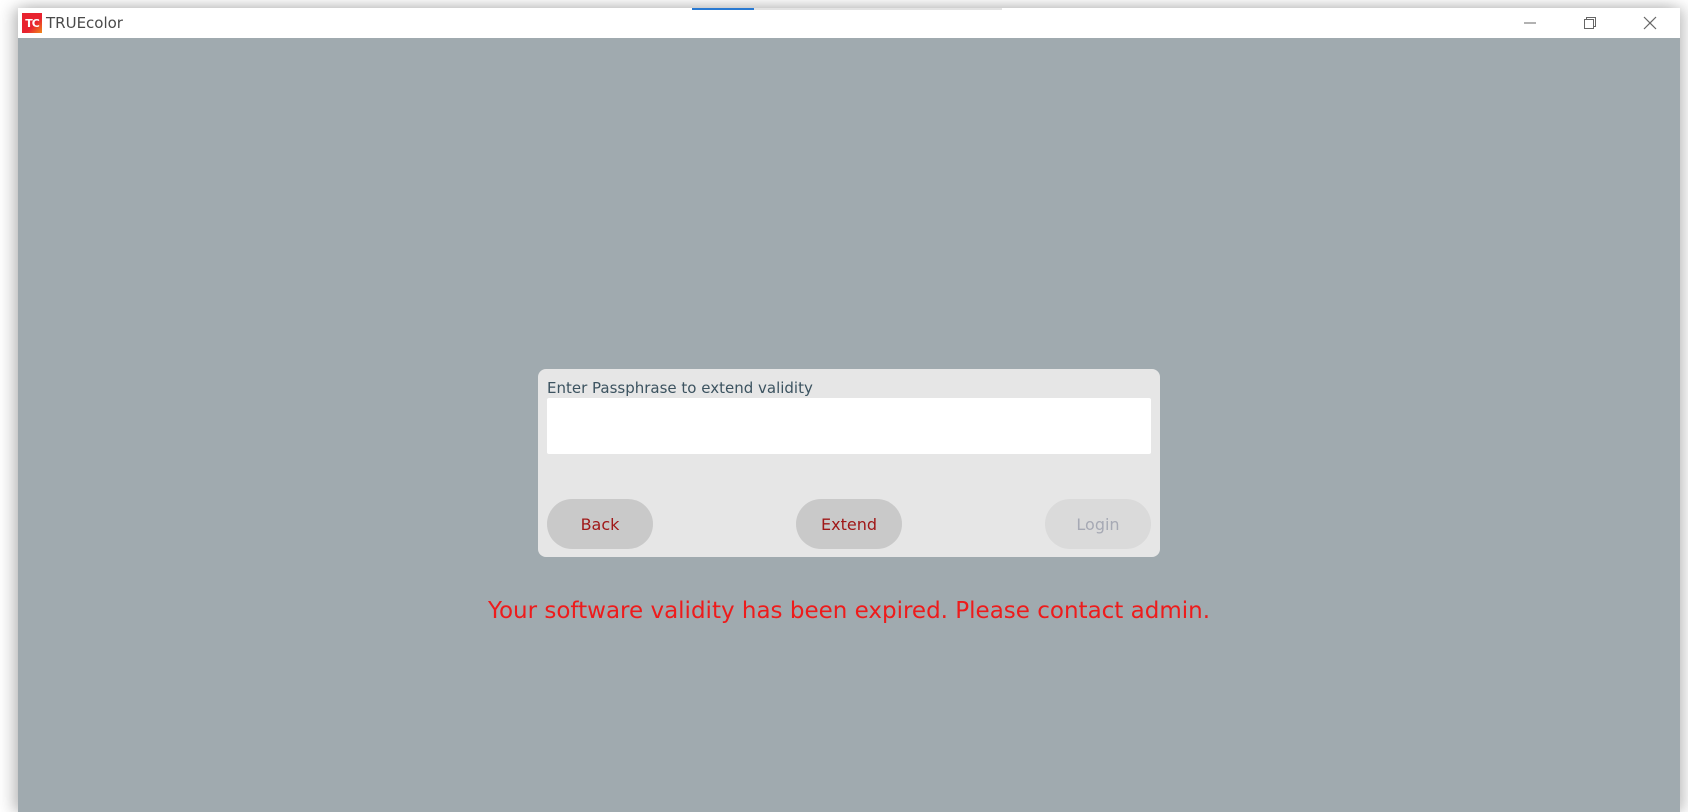 The width and height of the screenshot is (1688, 812). Describe the element at coordinates (849, 524) in the screenshot. I see `extend-button: Extend` at that location.